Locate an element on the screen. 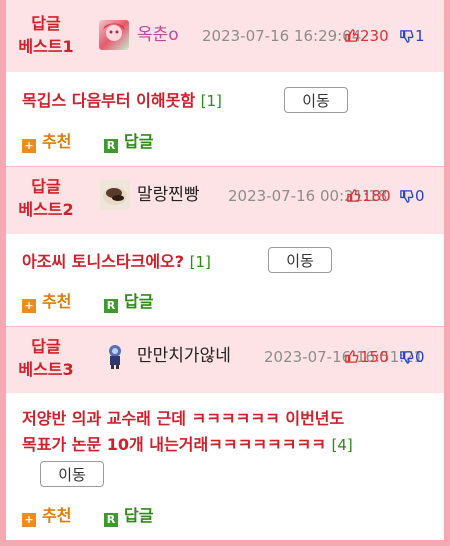 This screenshot has height=546, width=450. reply-header: 답글 베스트1 옥춘o 2023-07-16 16:29:04 230 1 is located at coordinates (225, 36).